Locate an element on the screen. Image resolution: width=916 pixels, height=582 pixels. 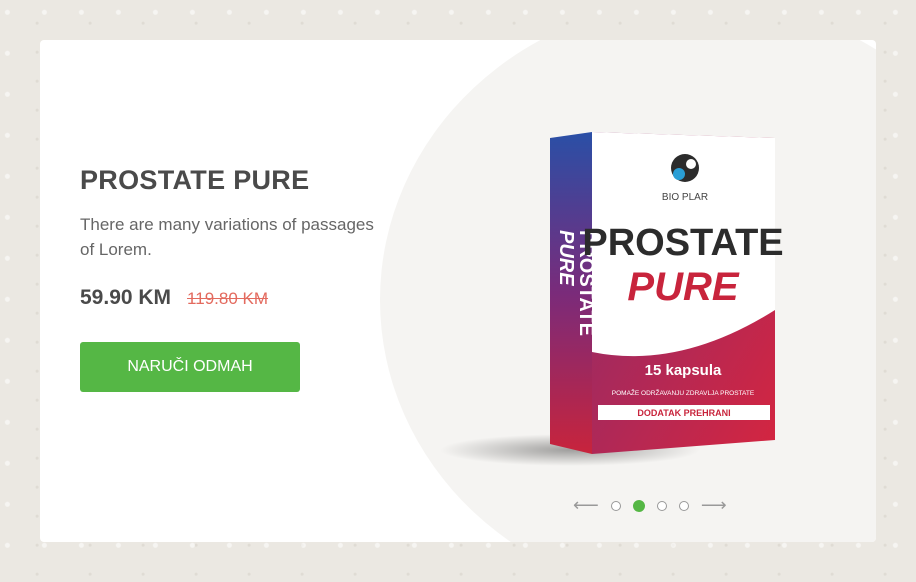
box-name-line2: PURE is located at coordinates (683, 287).